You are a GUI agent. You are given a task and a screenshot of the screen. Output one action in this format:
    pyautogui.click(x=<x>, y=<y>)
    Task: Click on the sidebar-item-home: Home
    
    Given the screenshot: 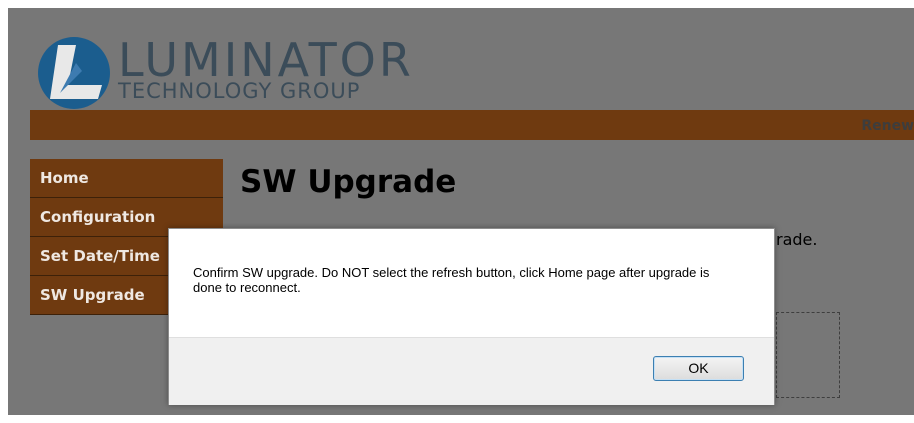 What is the action you would take?
    pyautogui.click(x=126, y=178)
    